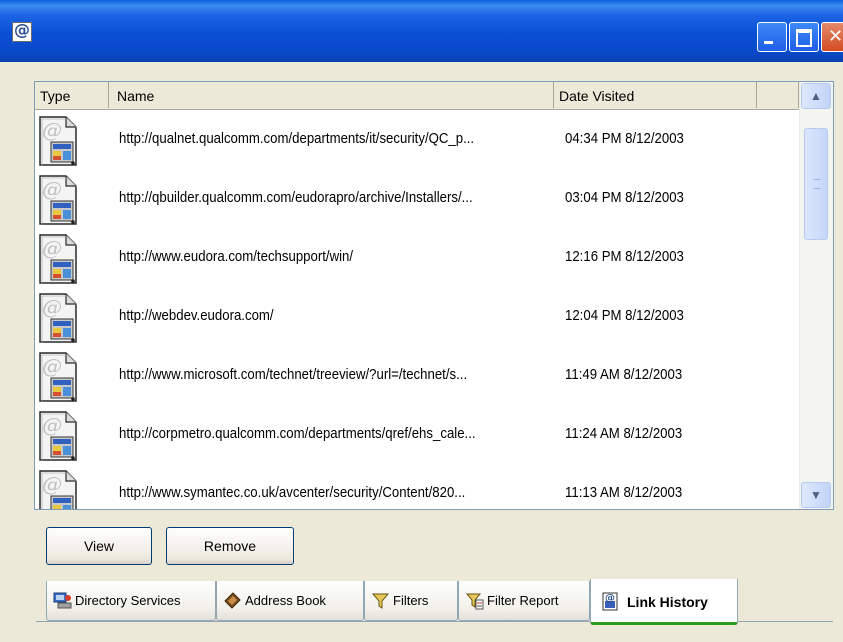  What do you see at coordinates (285, 600) in the screenshot?
I see `tab-label: Address Book` at bounding box center [285, 600].